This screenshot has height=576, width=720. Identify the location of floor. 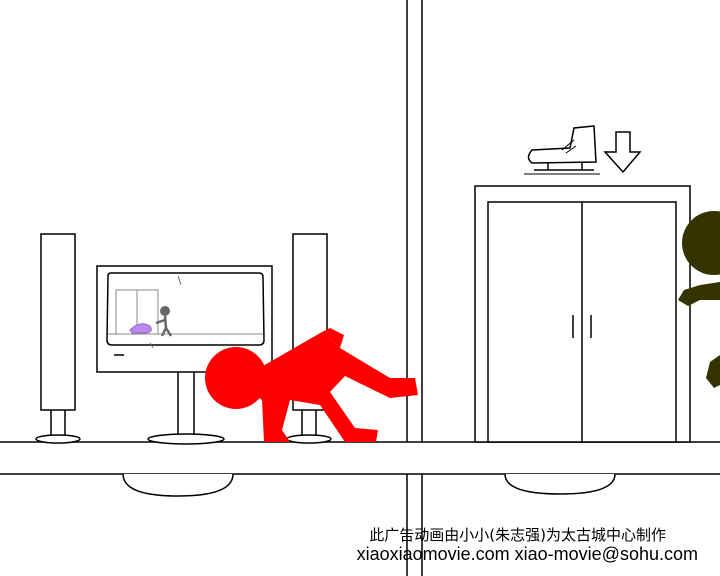
(360, 458).